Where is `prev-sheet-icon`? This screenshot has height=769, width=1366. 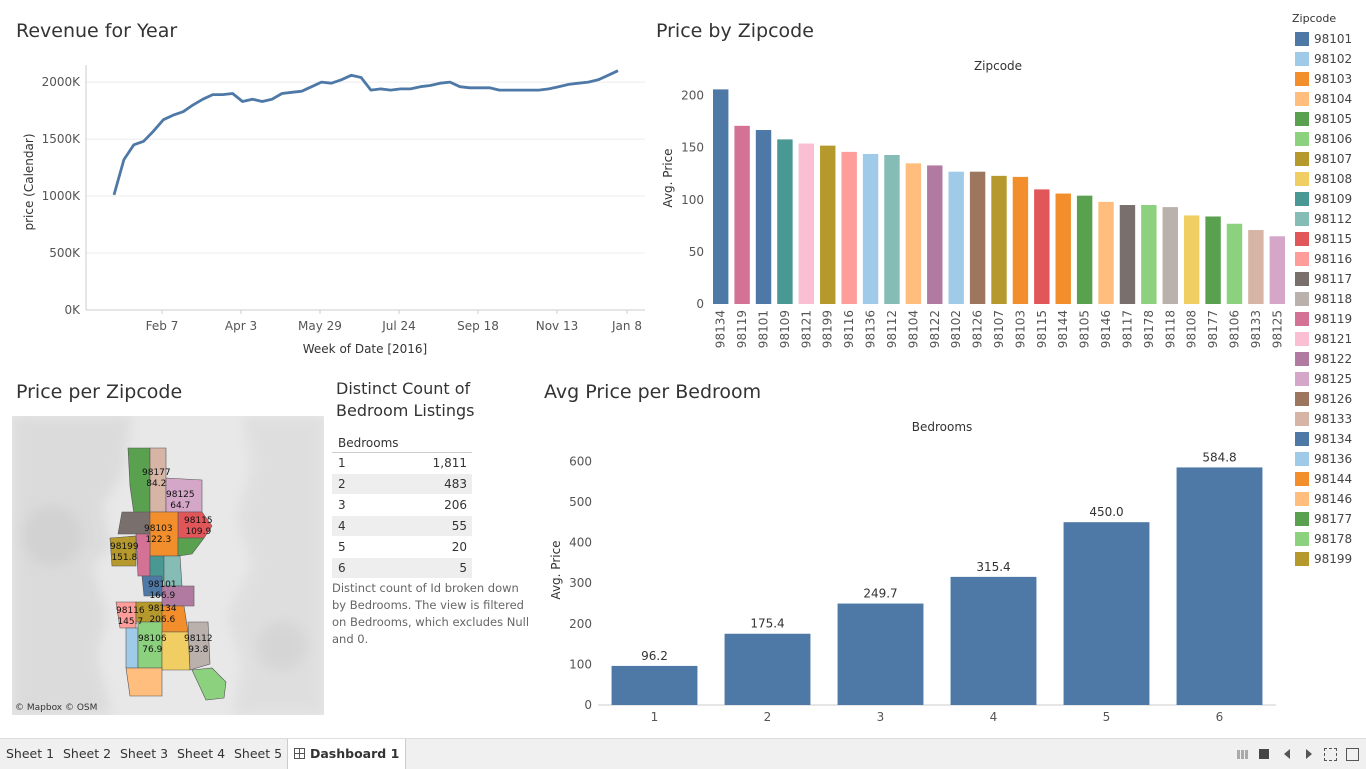 prev-sheet-icon is located at coordinates (1287, 754).